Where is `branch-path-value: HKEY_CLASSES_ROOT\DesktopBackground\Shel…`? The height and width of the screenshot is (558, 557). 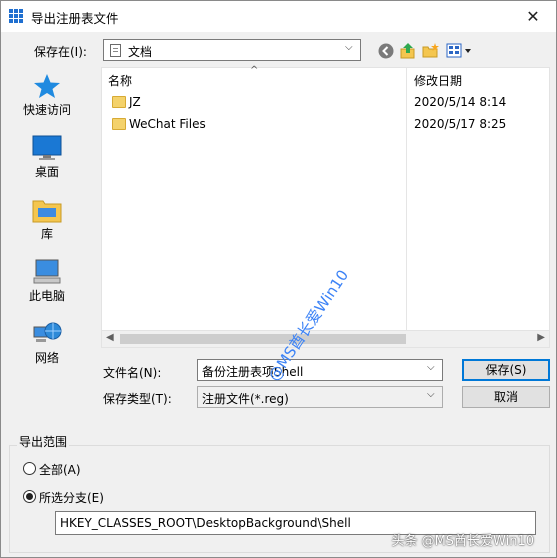
branch-path-value: HKEY_CLASSES_ROOT\DesktopBackground\Shel… is located at coordinates (205, 523).